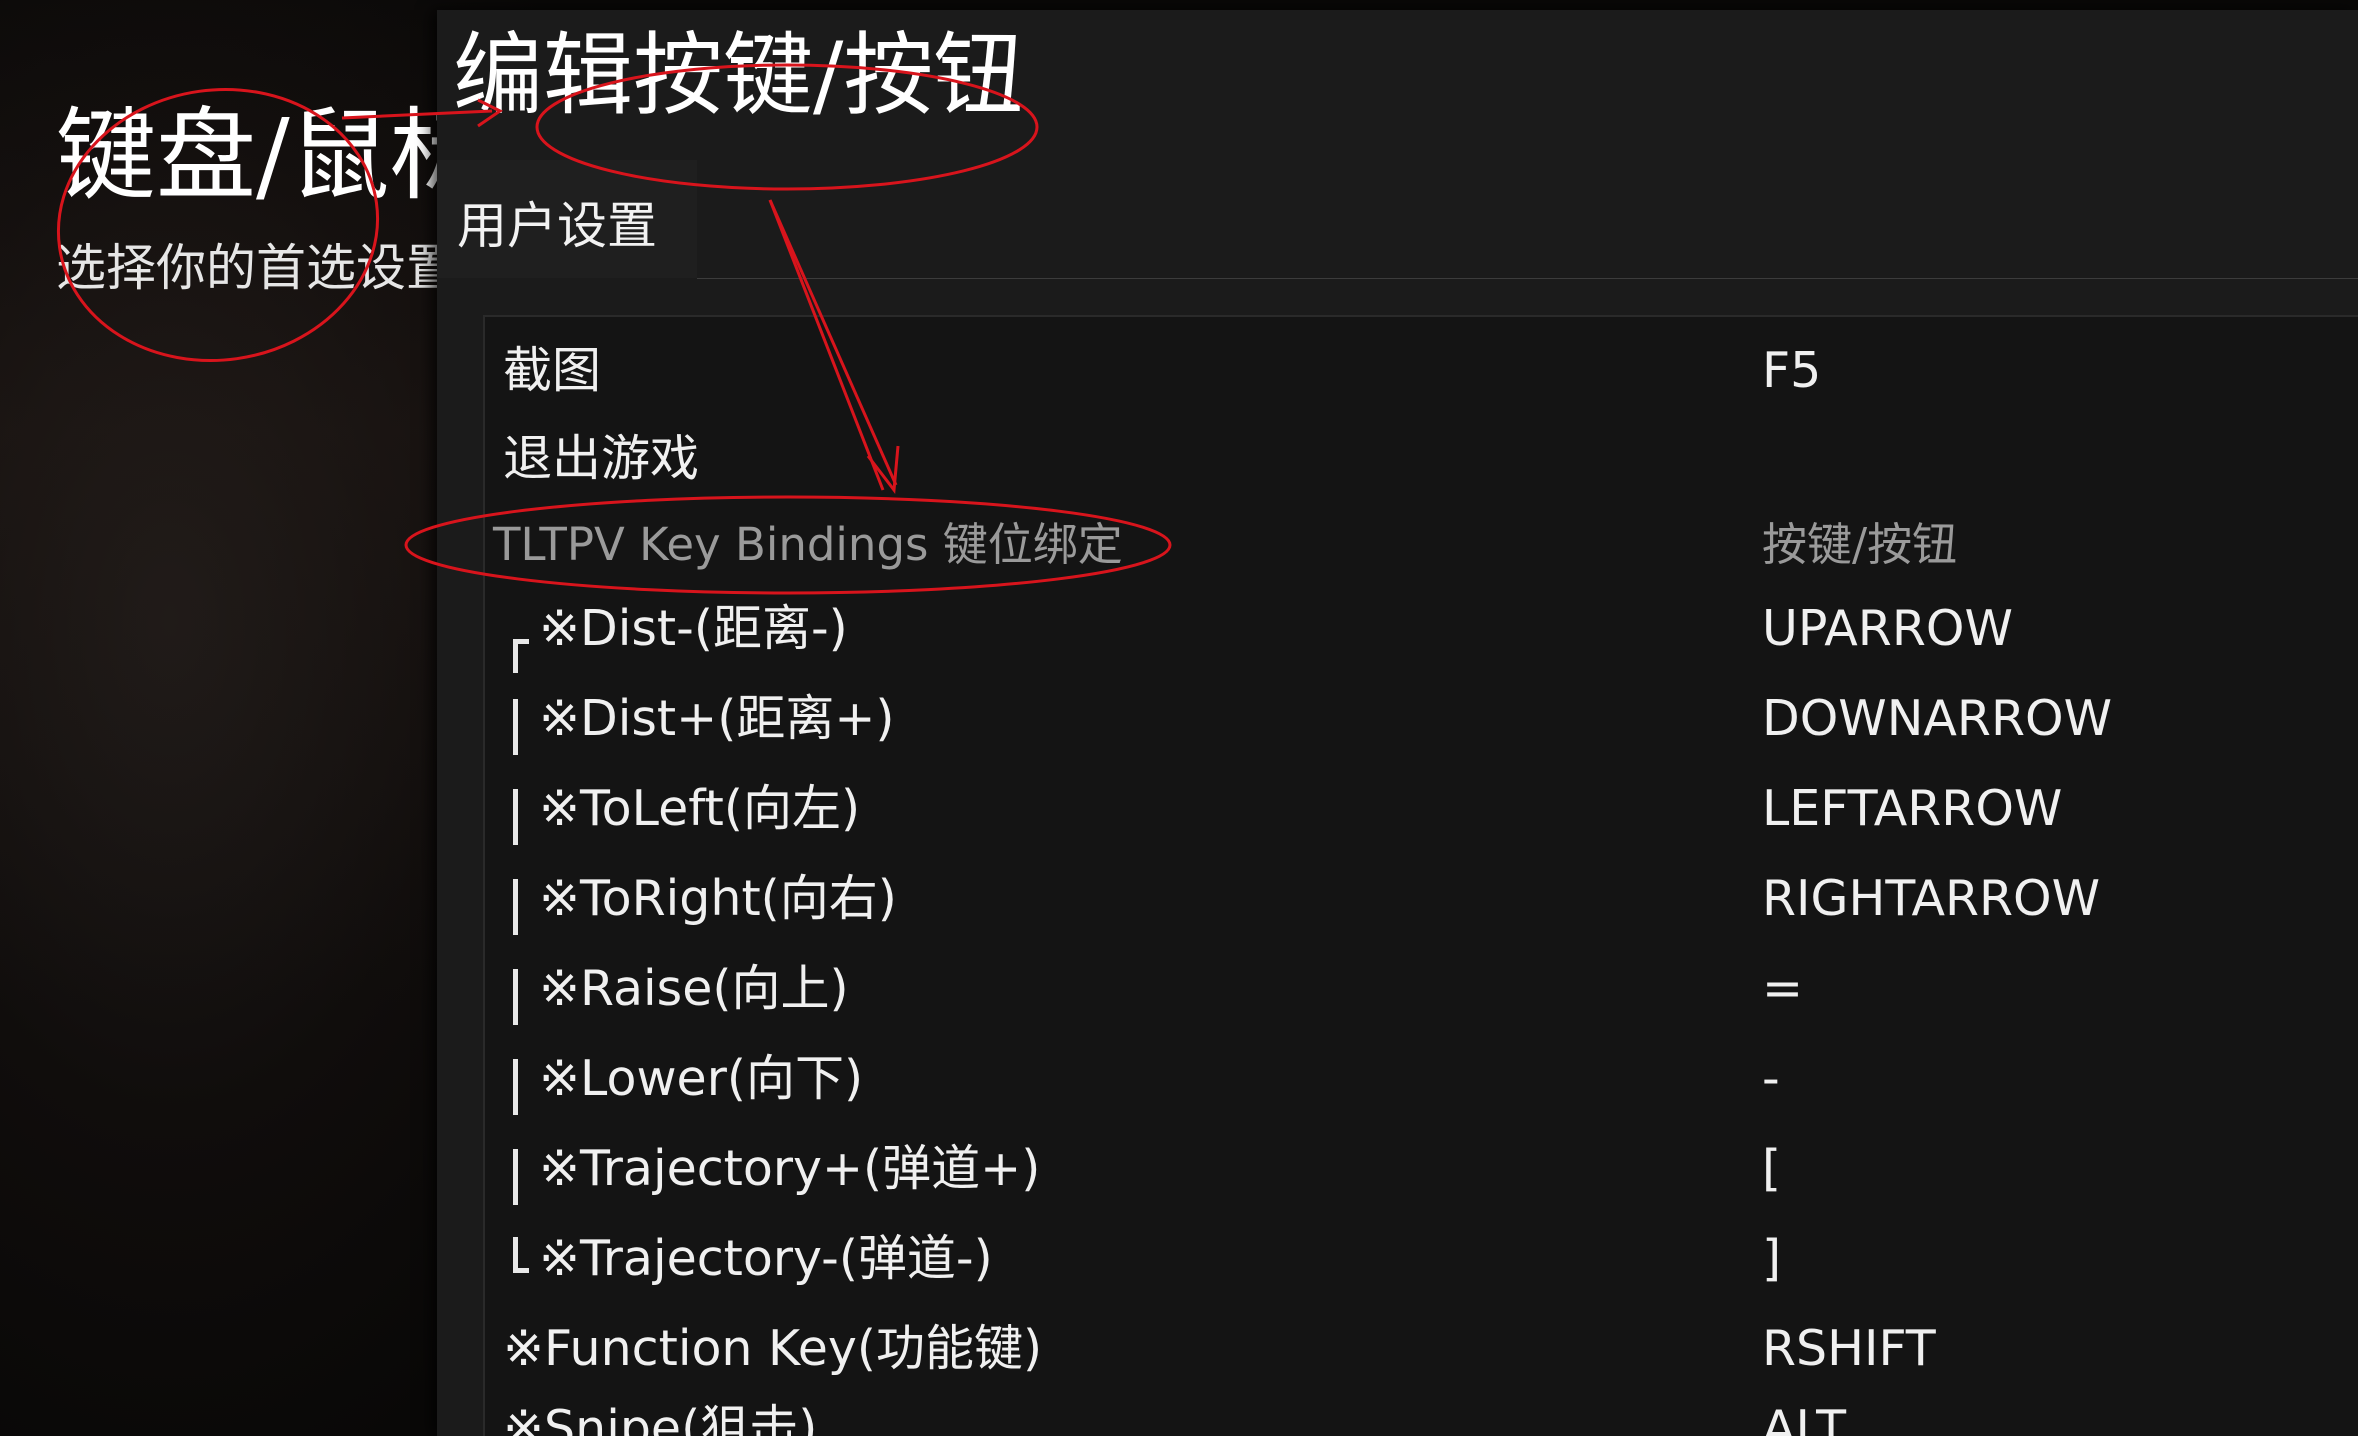 This screenshot has width=2358, height=1436. I want to click on keyboard-mouse-subtitle: 选择你的首选设置, so click(256, 268).